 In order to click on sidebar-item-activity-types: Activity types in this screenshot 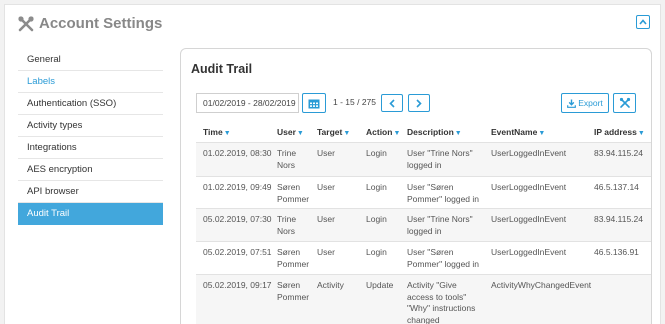, I will do `click(90, 126)`.